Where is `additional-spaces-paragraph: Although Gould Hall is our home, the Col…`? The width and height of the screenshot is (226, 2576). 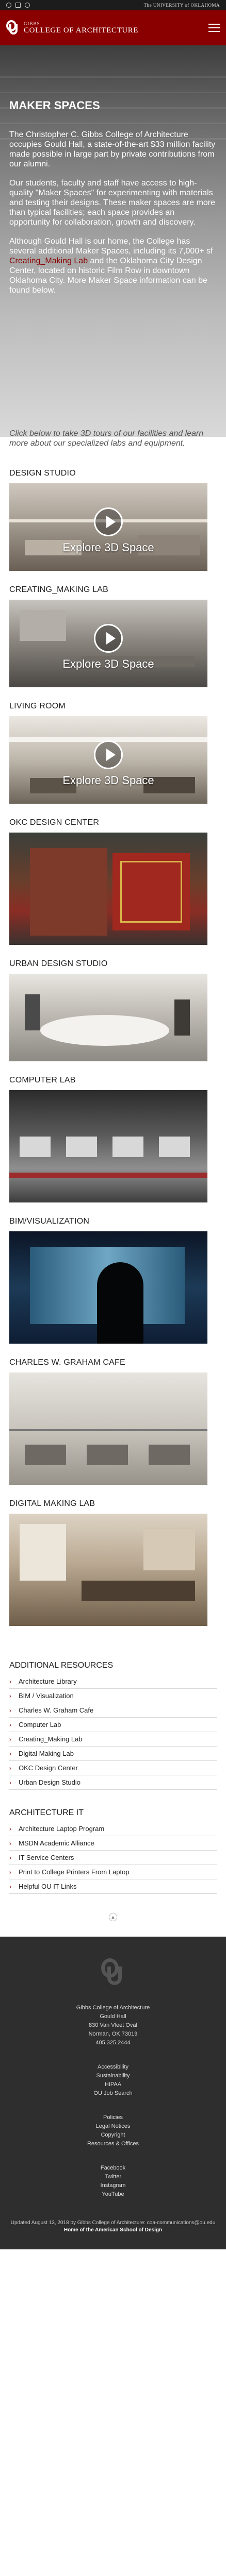
additional-spaces-paragraph: Although Gould Hall is our home, the Col… is located at coordinates (111, 266).